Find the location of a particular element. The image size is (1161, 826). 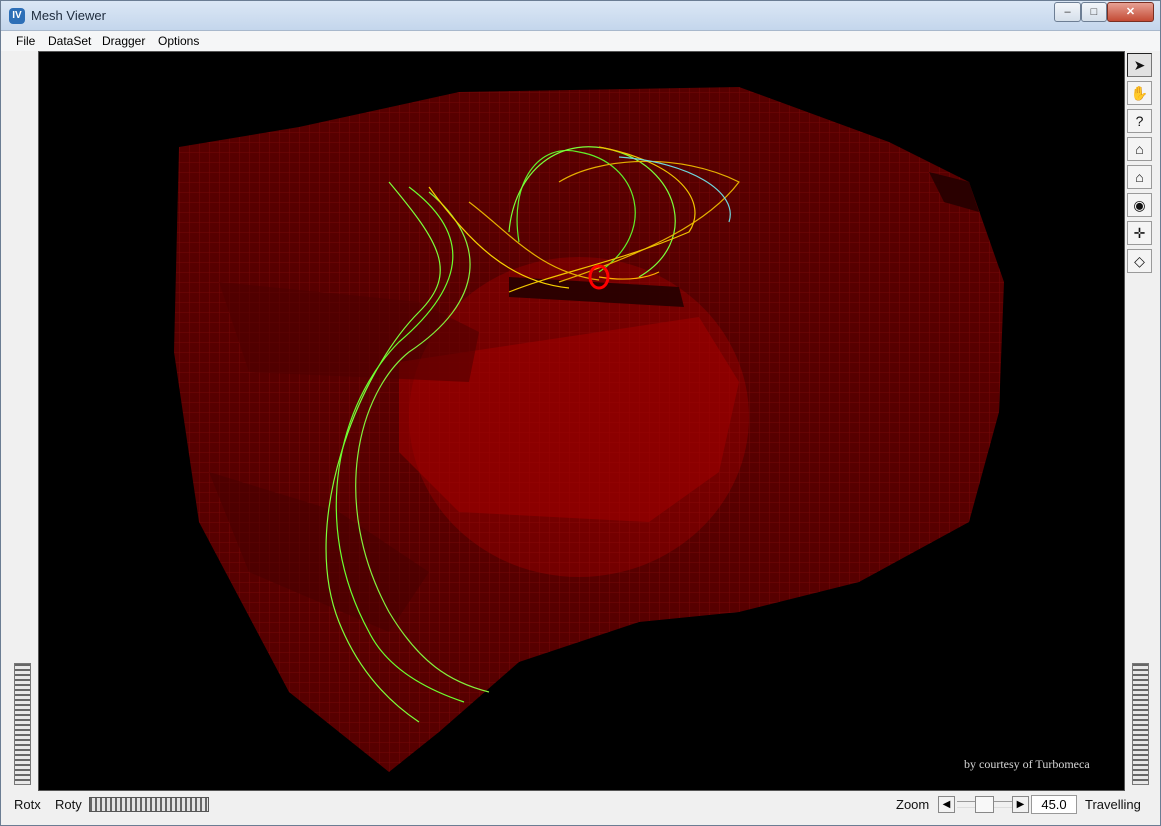

view-all-icon: ◉ is located at coordinates (1139, 205).